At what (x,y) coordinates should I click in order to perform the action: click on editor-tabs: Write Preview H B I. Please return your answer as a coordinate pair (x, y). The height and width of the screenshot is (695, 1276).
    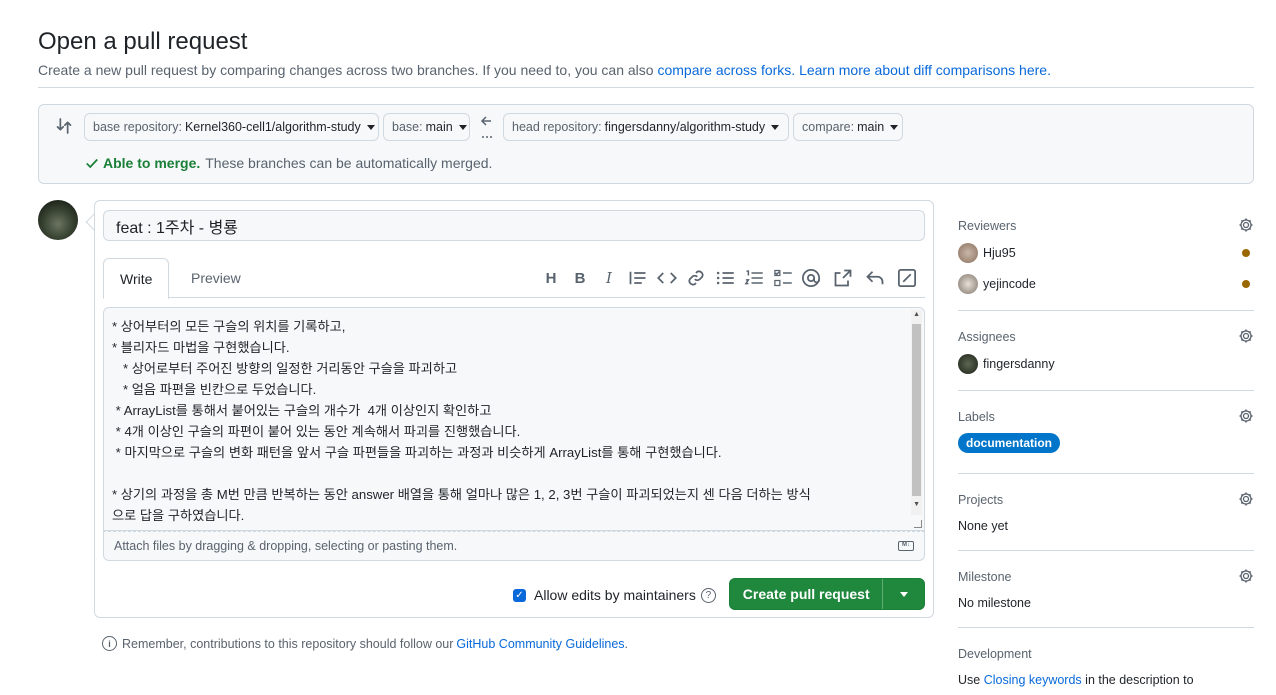
    Looking at the image, I should click on (514, 278).